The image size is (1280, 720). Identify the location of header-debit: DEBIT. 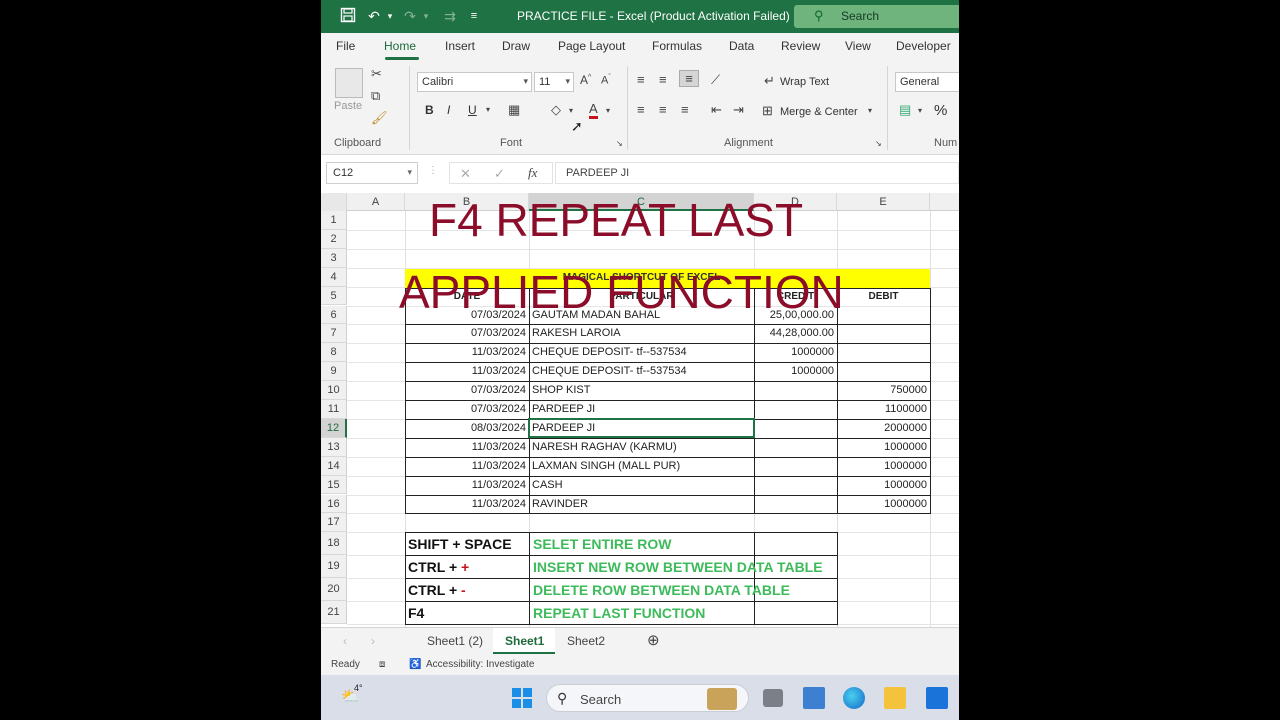
(883, 296).